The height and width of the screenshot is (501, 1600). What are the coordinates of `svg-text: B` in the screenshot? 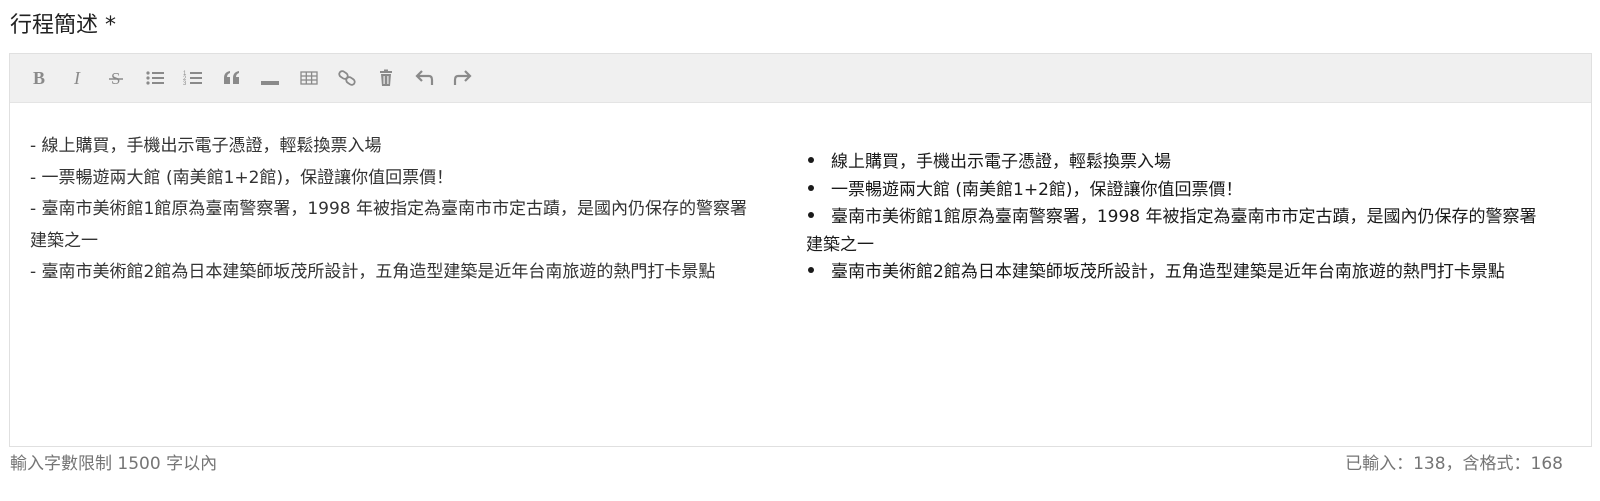 It's located at (39, 78).